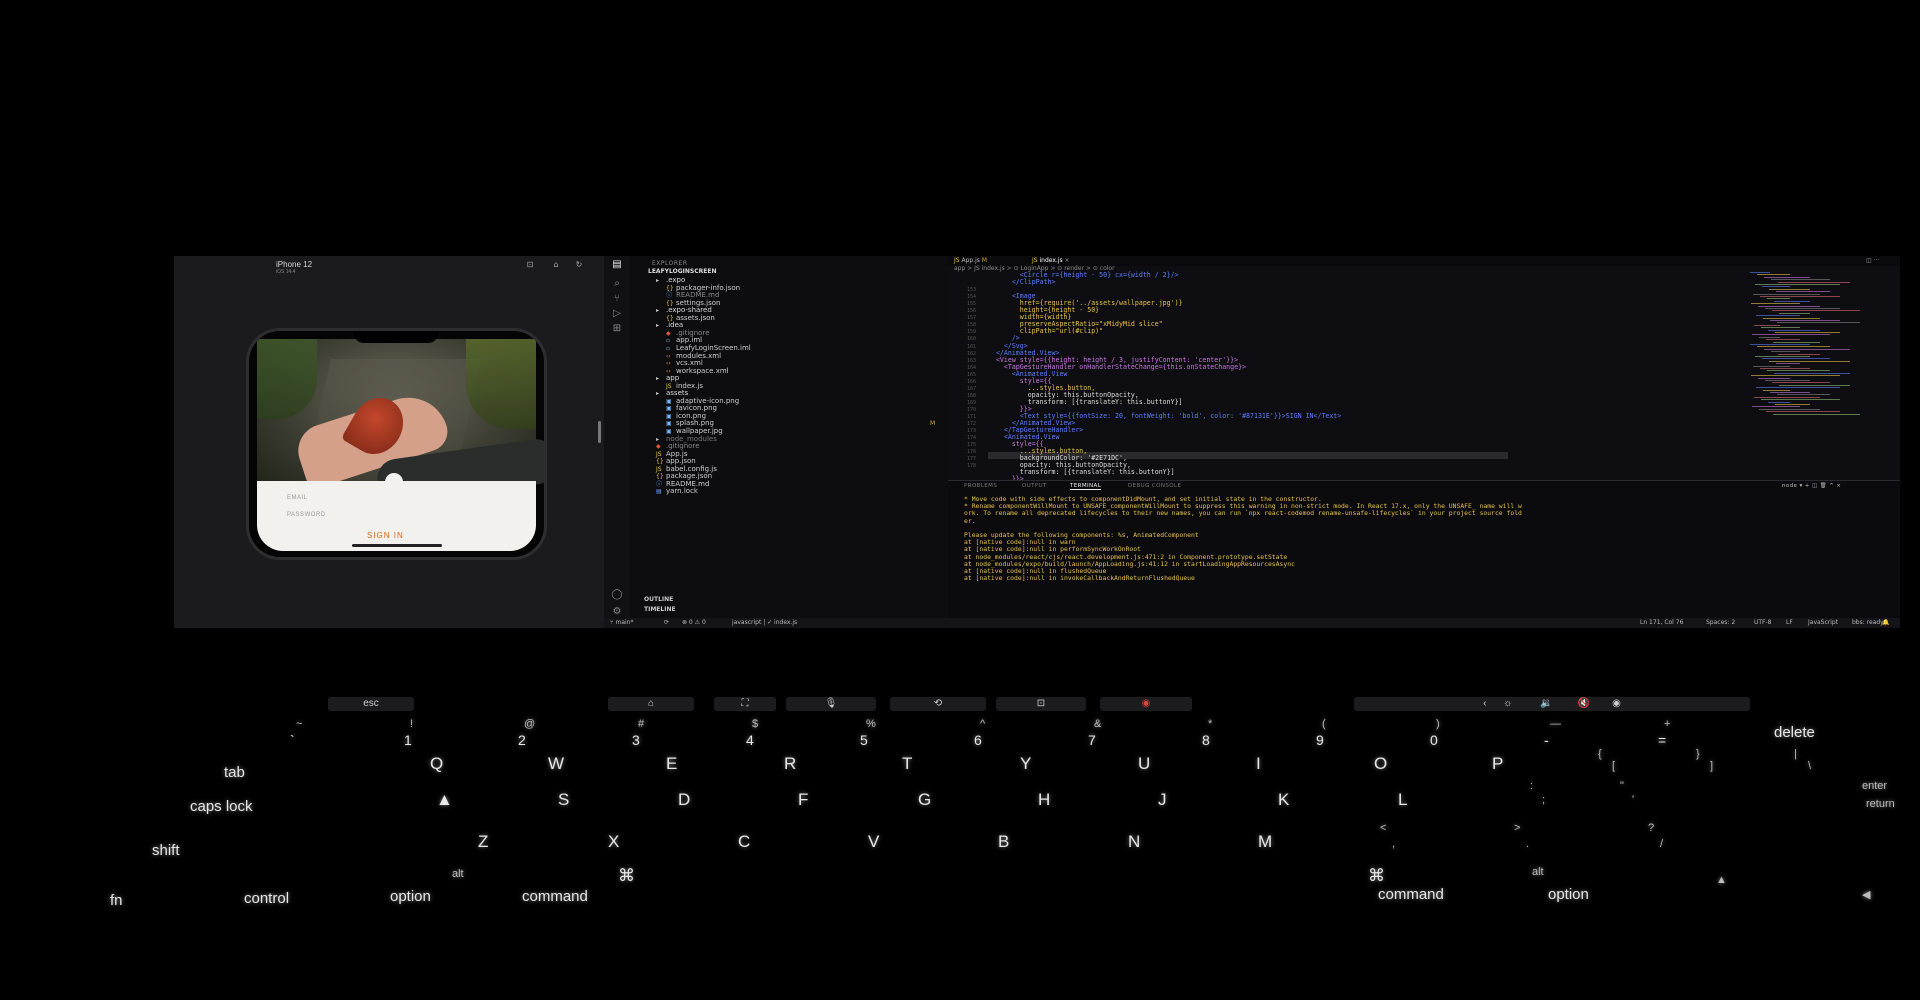  I want to click on key-2: 2, so click(522, 740).